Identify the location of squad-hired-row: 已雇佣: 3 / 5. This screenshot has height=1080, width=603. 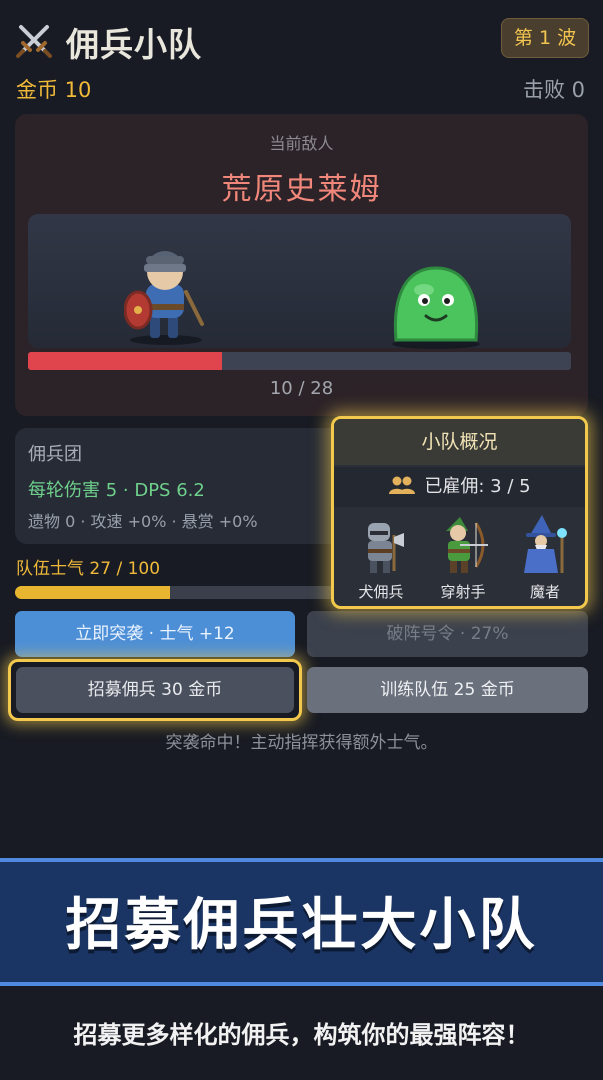
(459, 487).